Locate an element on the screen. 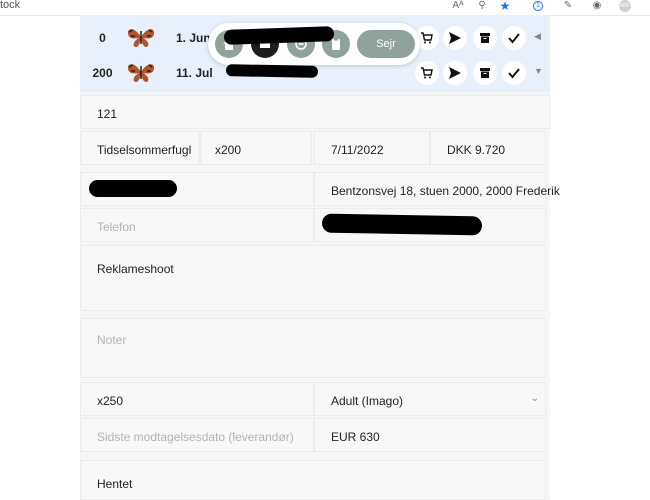 The height and width of the screenshot is (500, 650). extension-icon: ✎ is located at coordinates (568, 6).